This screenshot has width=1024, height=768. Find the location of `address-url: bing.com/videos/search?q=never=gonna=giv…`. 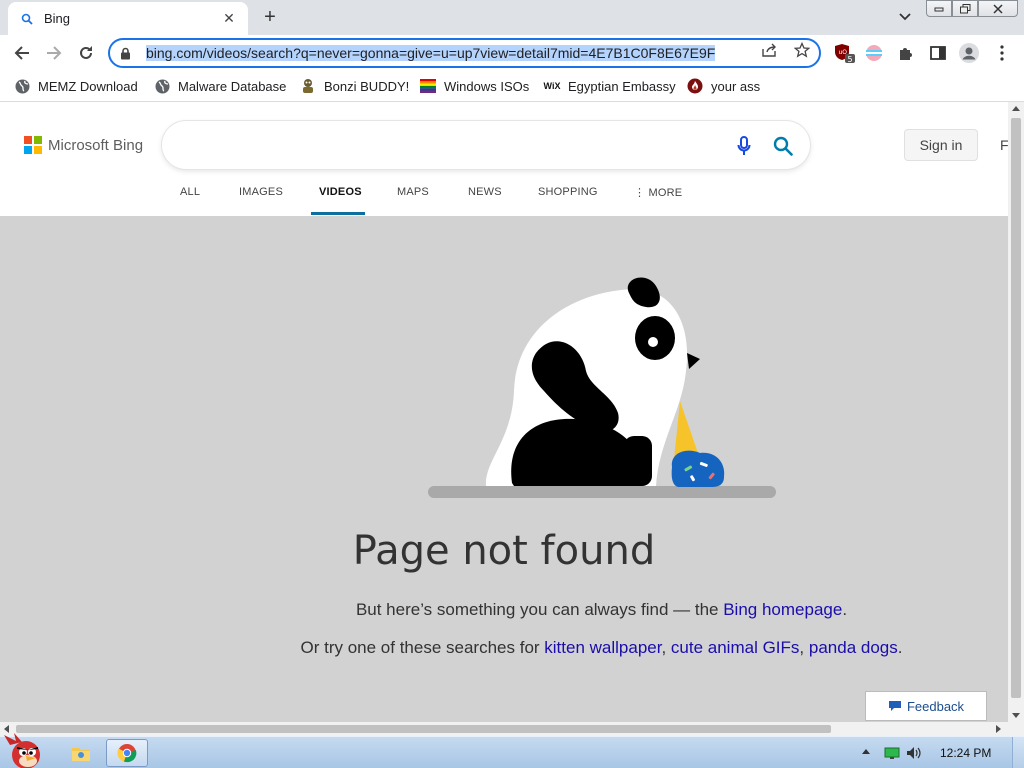

address-url: bing.com/videos/search?q=never=gonna=giv… is located at coordinates (452, 53).